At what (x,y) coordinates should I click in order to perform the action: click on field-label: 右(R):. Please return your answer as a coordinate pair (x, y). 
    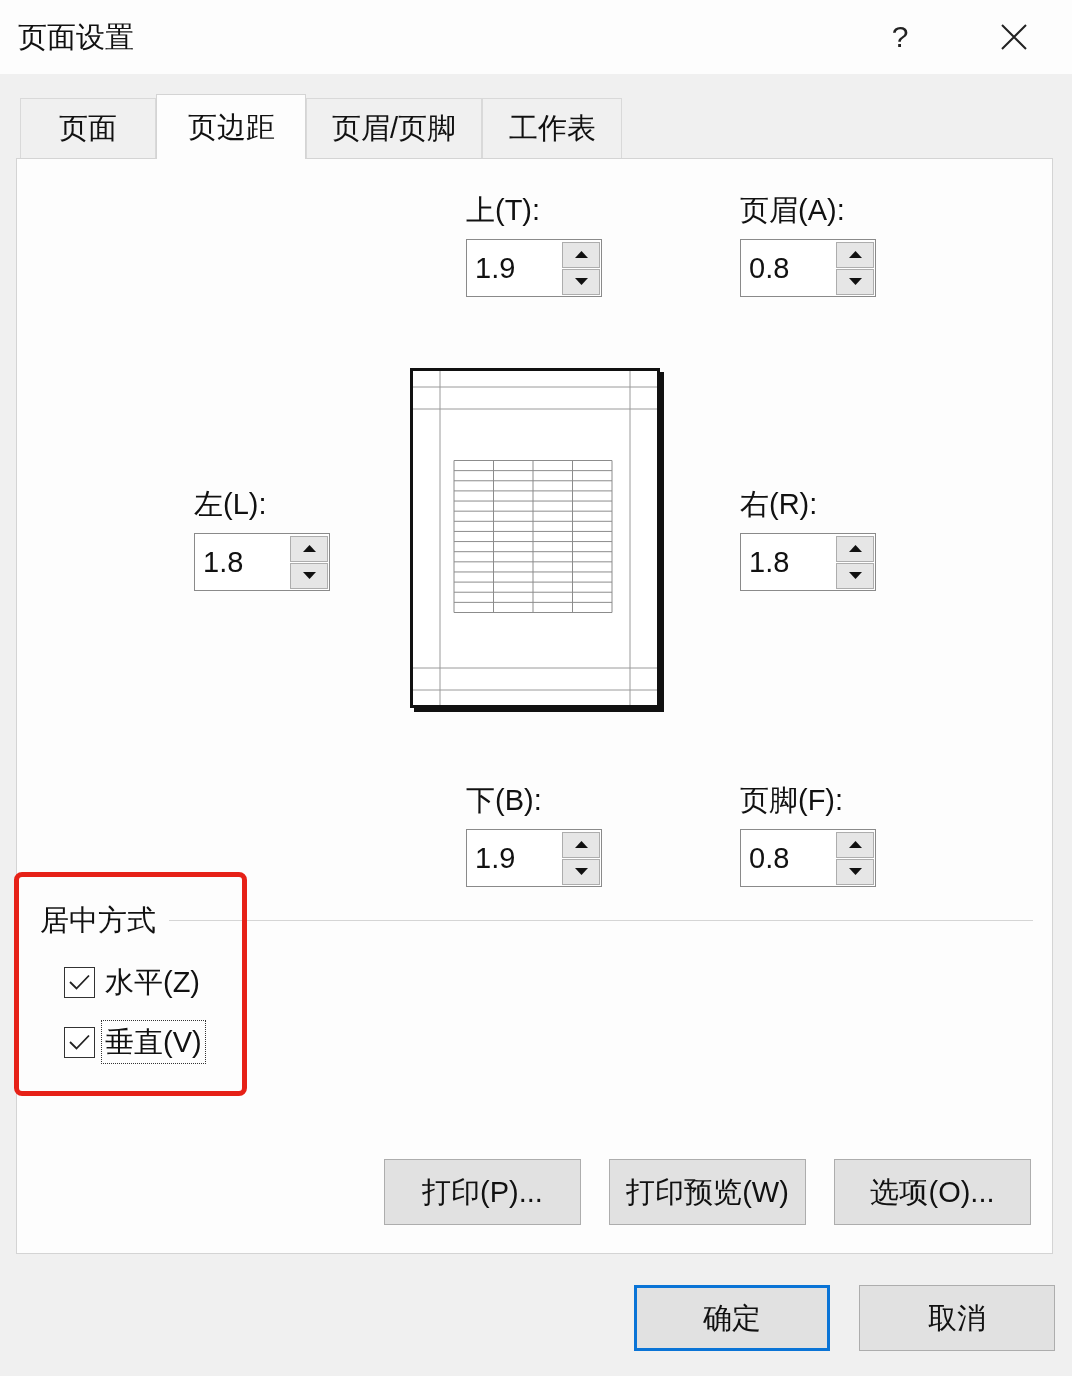
    Looking at the image, I should click on (779, 504).